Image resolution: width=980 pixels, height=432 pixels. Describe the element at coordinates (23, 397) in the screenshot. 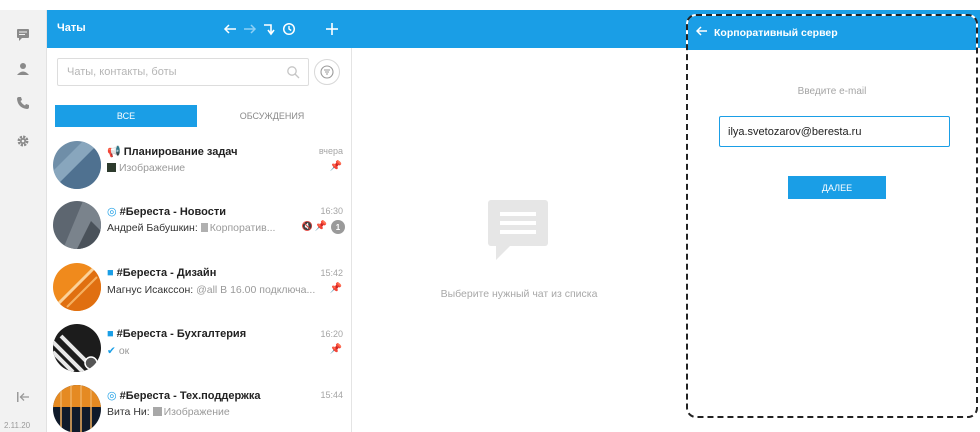

I see `collapse-icon` at that location.